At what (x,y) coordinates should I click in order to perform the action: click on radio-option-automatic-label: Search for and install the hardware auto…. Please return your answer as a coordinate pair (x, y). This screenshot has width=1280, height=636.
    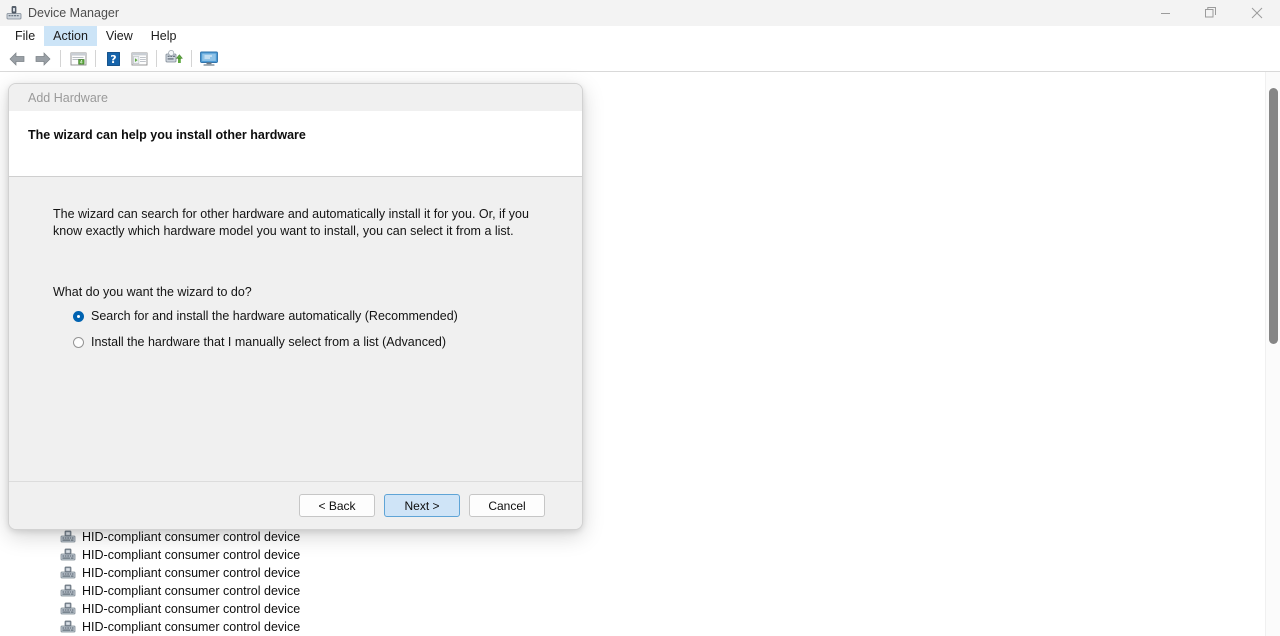
    Looking at the image, I should click on (274, 316).